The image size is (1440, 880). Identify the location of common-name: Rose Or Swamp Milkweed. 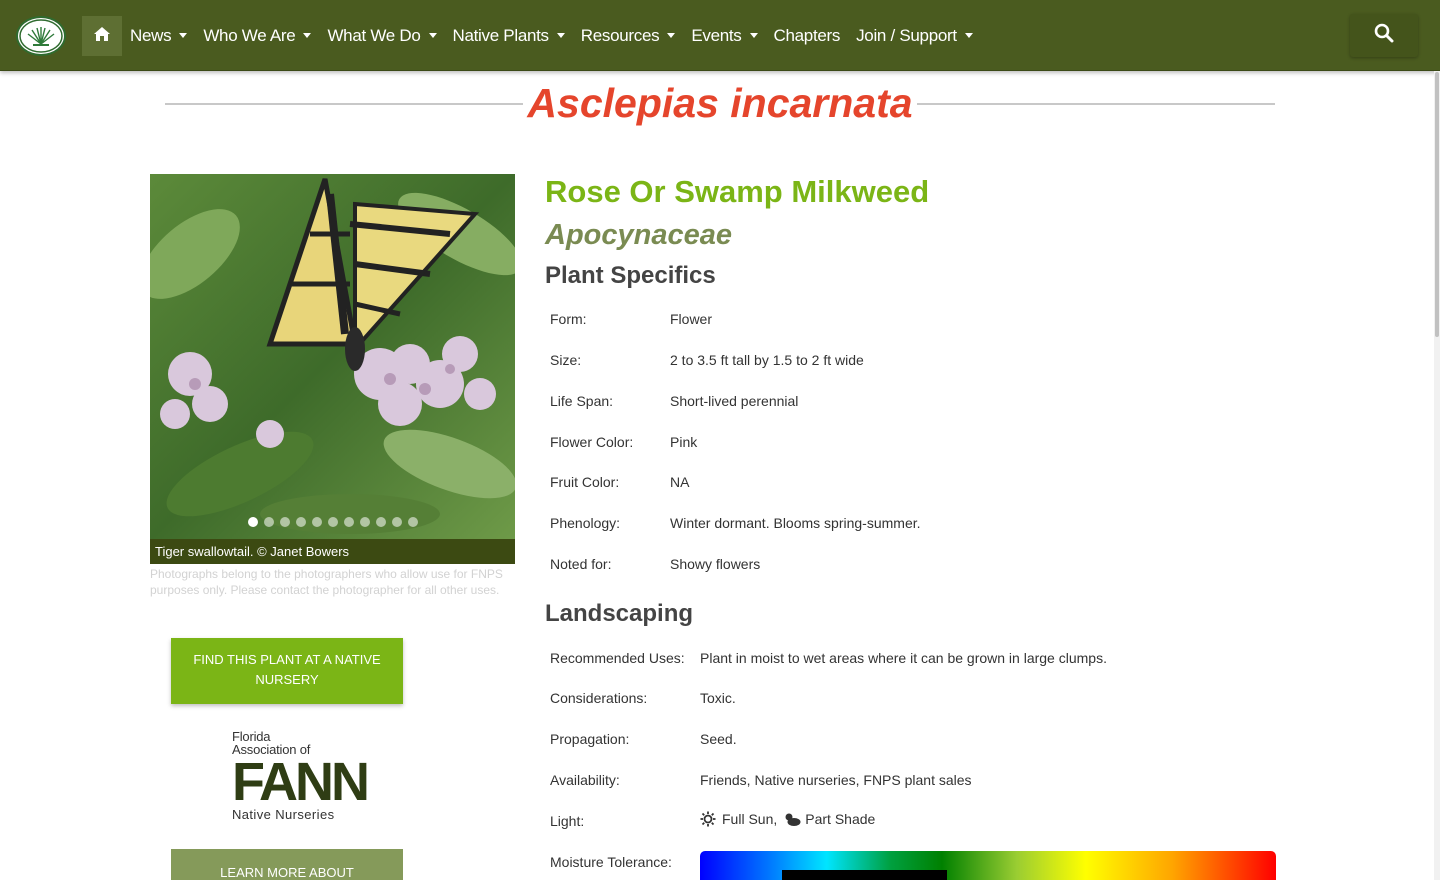
(737, 191).